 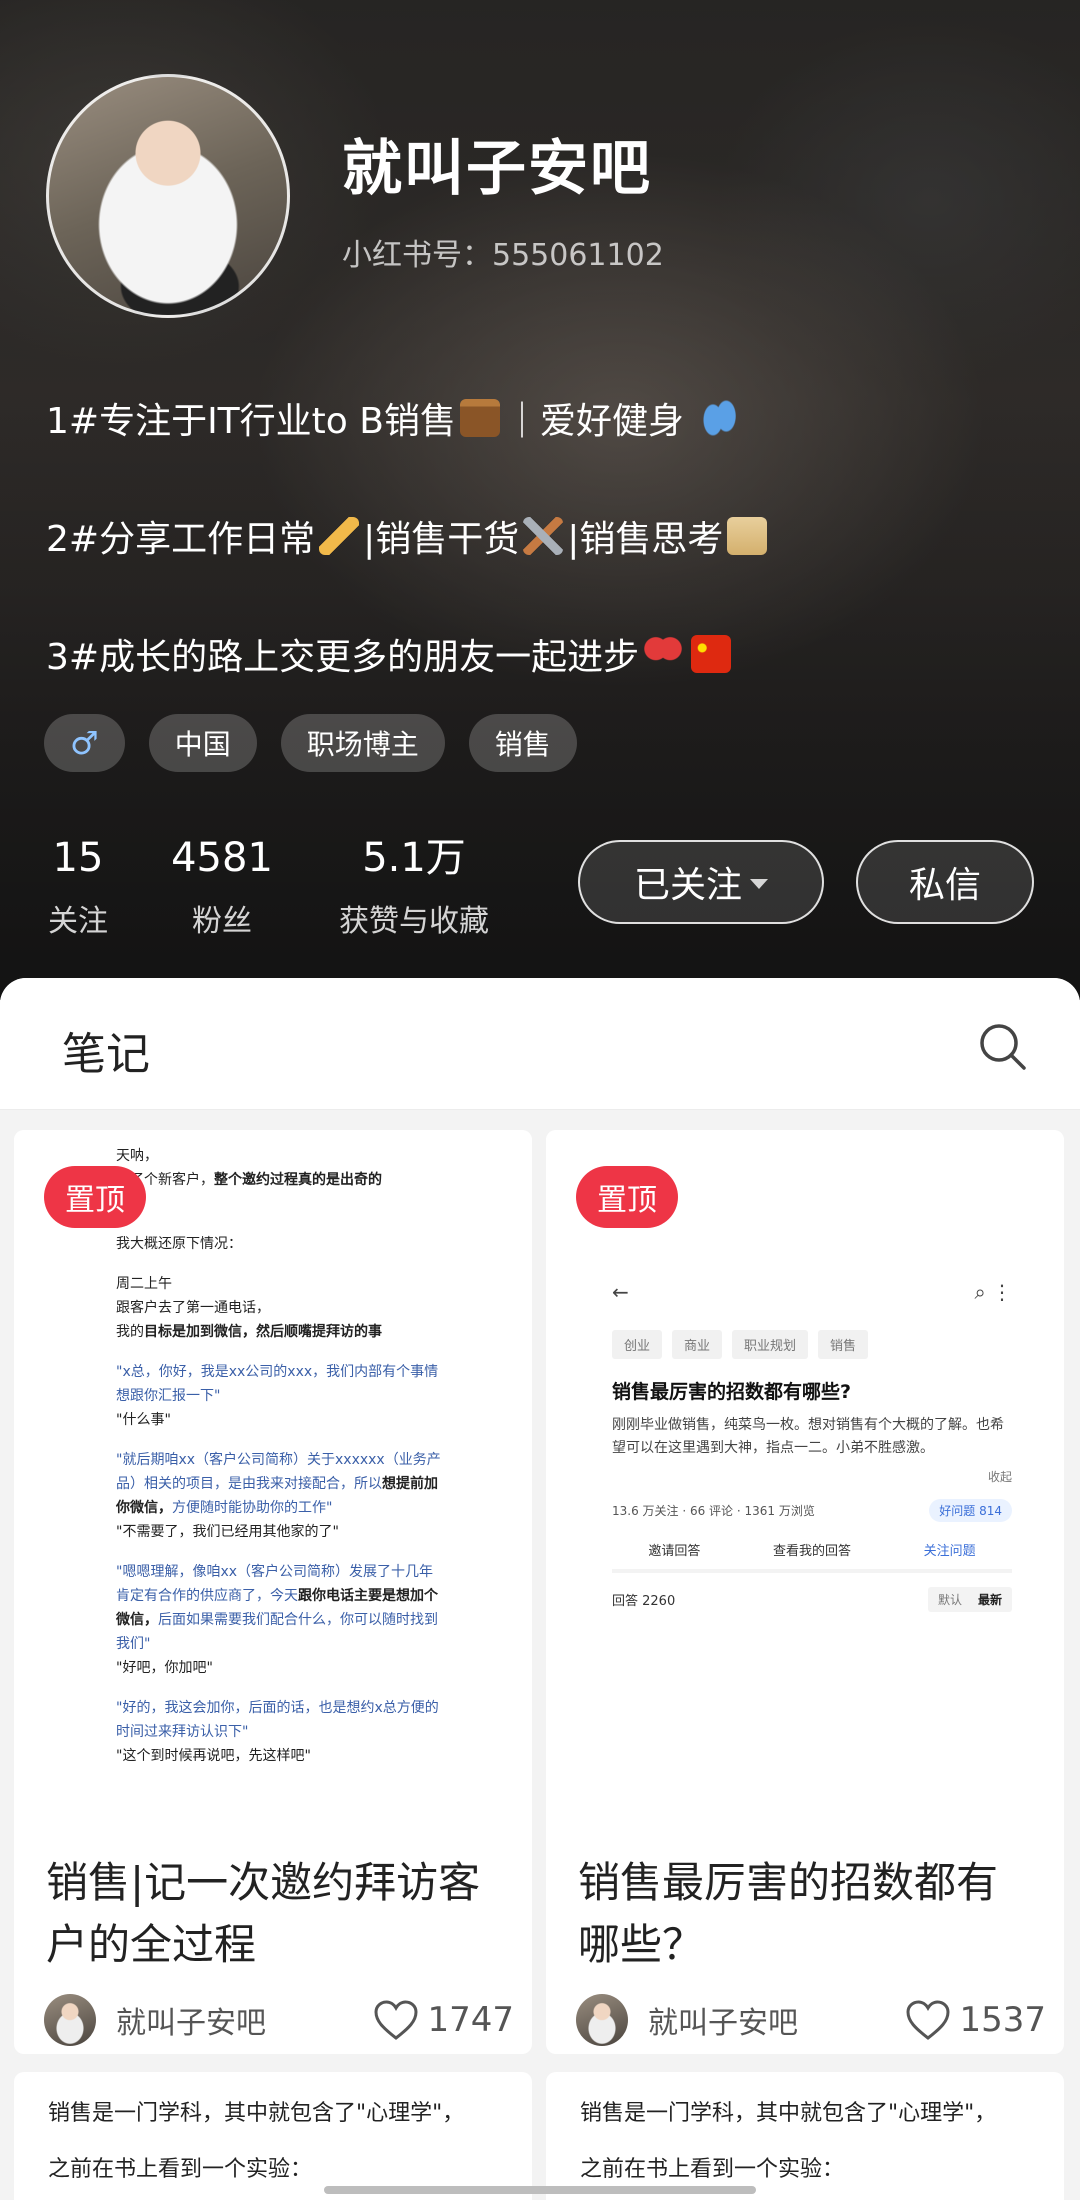 I want to click on bio-text: 1#专注于IT行业to B销售, so click(x=251, y=421).